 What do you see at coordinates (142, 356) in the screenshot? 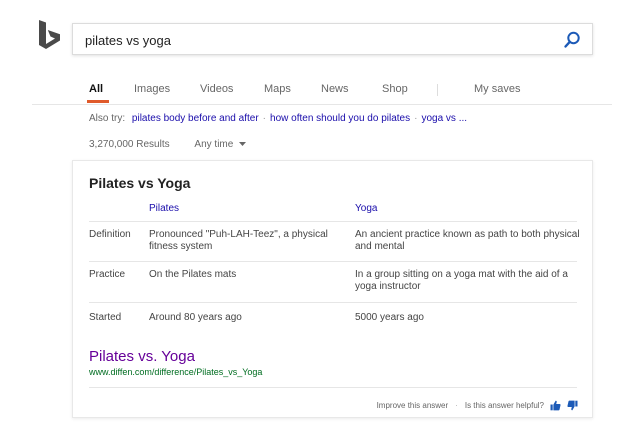
I see `source-title-link: Pilates vs. Yoga` at bounding box center [142, 356].